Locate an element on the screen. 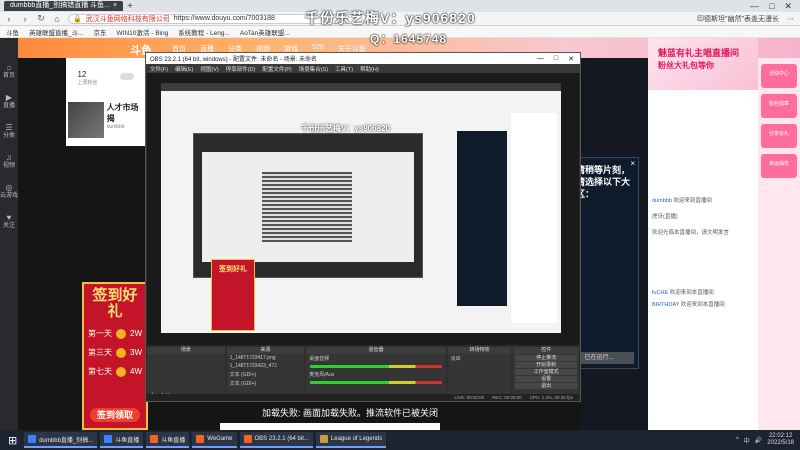 Image resolution: width=800 pixels, height=450 pixels. avatar is located at coordinates (86, 120).